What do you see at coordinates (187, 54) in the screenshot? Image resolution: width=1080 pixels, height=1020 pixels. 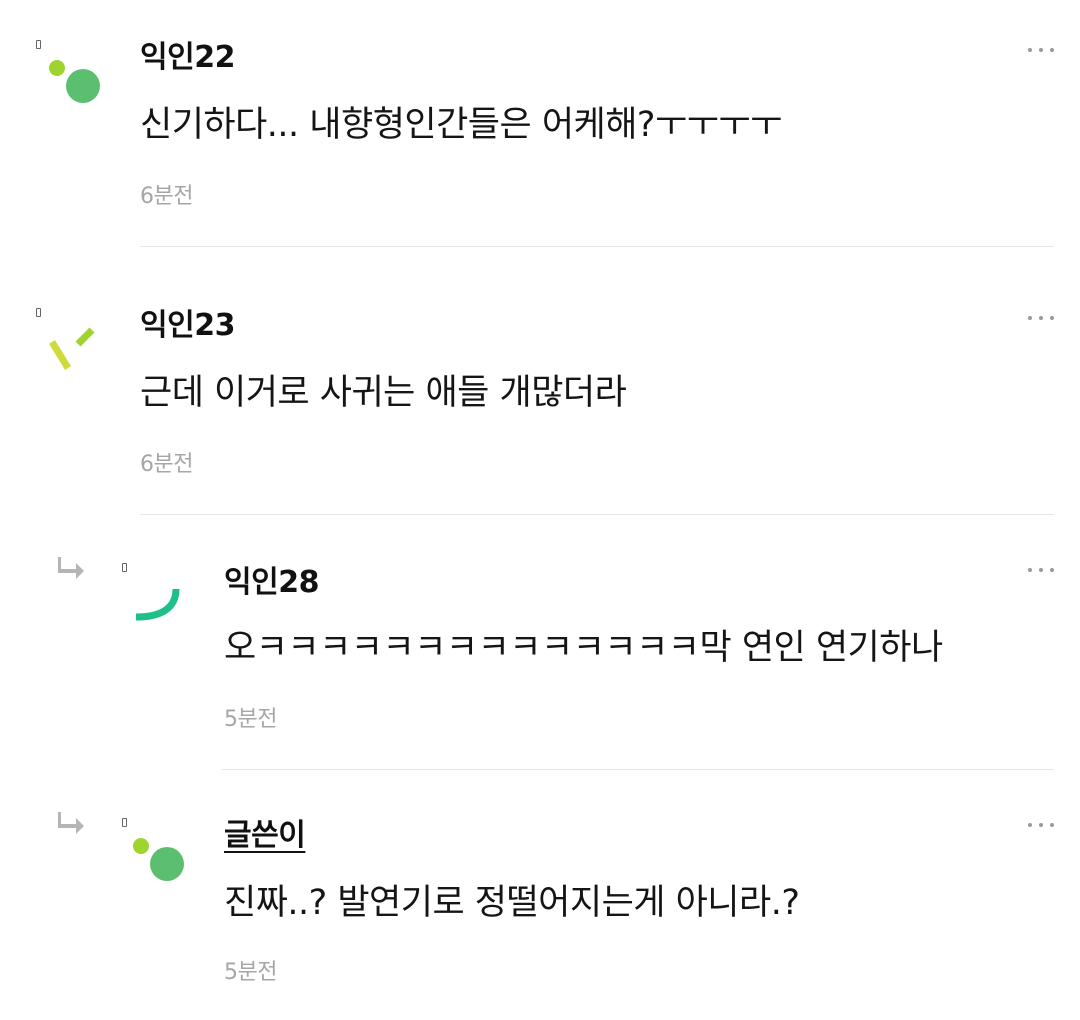 I see `comment-author: 익인22` at bounding box center [187, 54].